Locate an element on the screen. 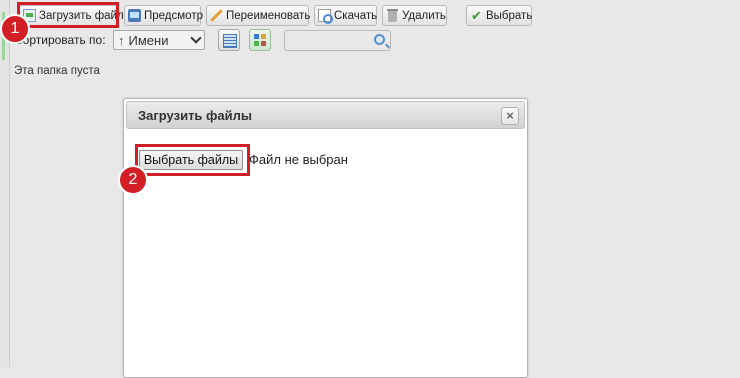  download-button: Скачать is located at coordinates (345, 15).